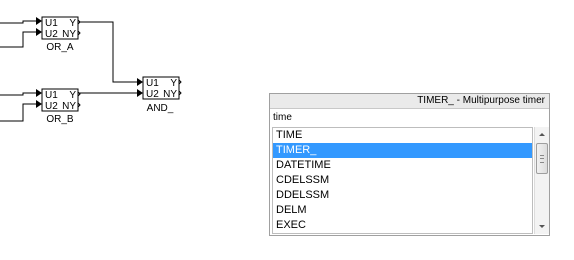 This screenshot has height=260, width=574. I want to click on block-and-input-u1: U1, so click(152, 83).